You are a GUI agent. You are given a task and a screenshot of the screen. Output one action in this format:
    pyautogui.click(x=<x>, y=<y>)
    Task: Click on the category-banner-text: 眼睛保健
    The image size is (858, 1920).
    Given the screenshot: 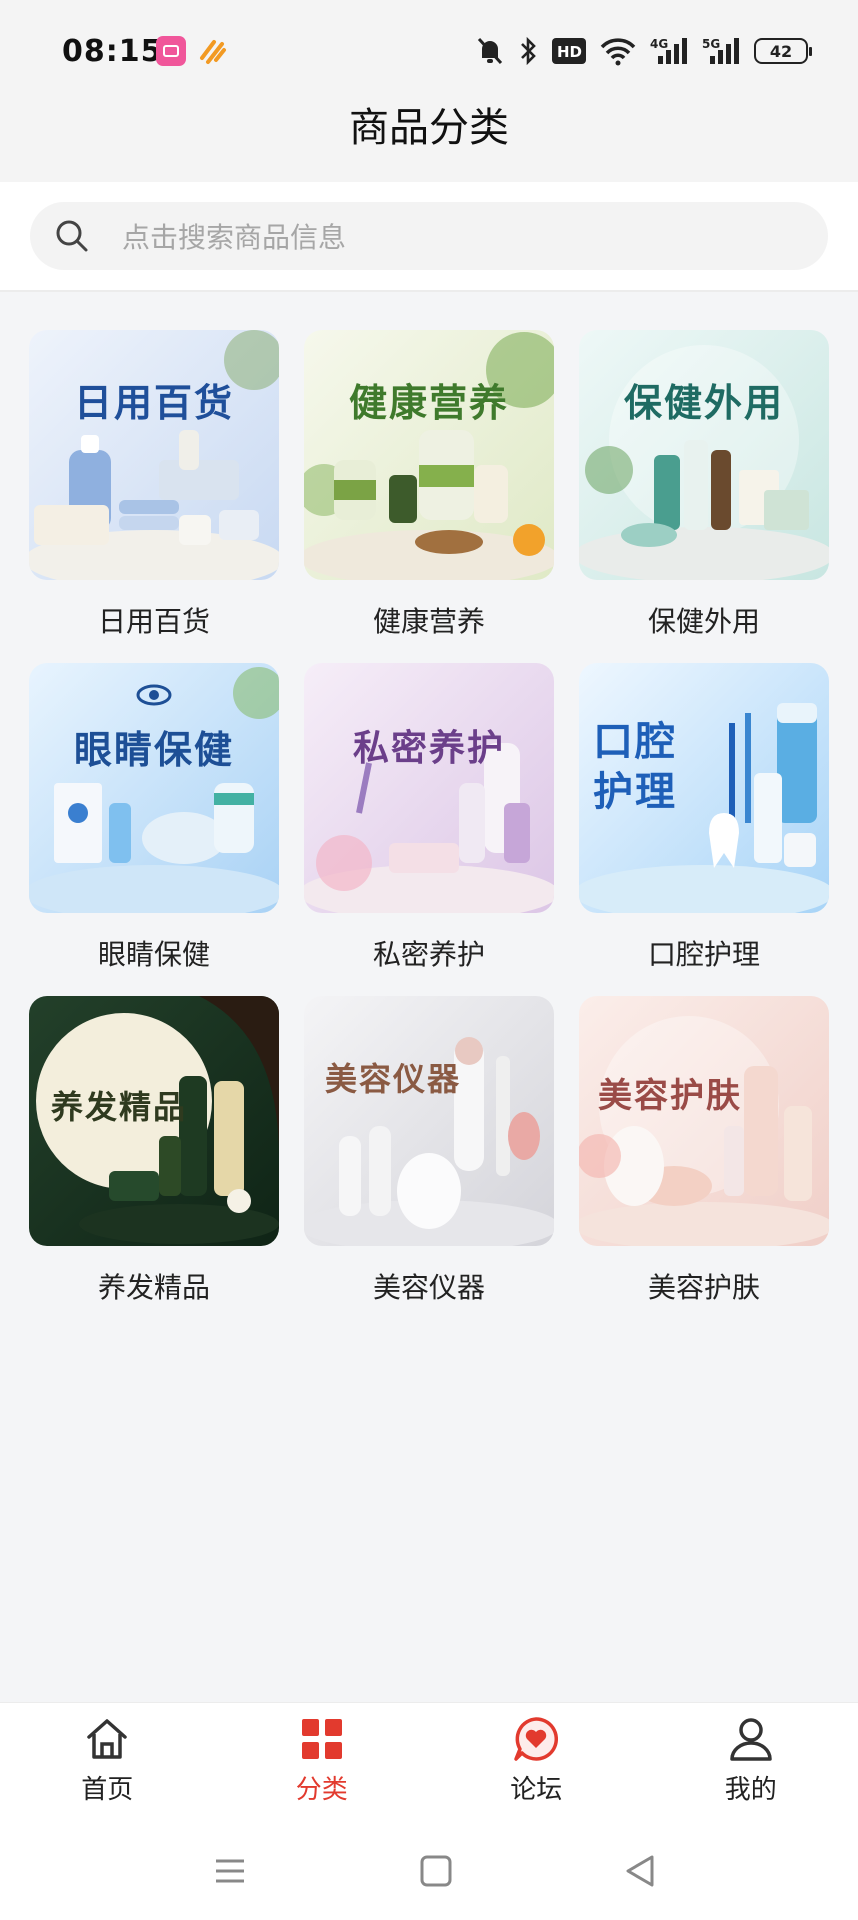 What is the action you would take?
    pyautogui.click(x=153, y=749)
    